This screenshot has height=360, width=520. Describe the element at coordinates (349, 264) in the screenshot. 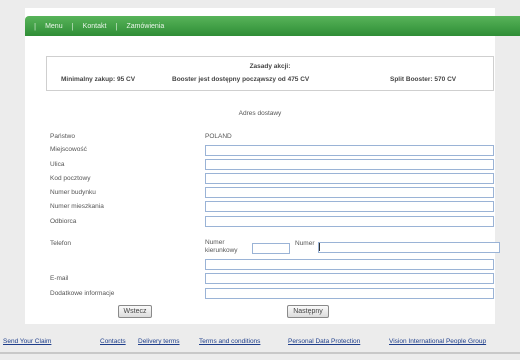

I see `phone-extra-input` at that location.